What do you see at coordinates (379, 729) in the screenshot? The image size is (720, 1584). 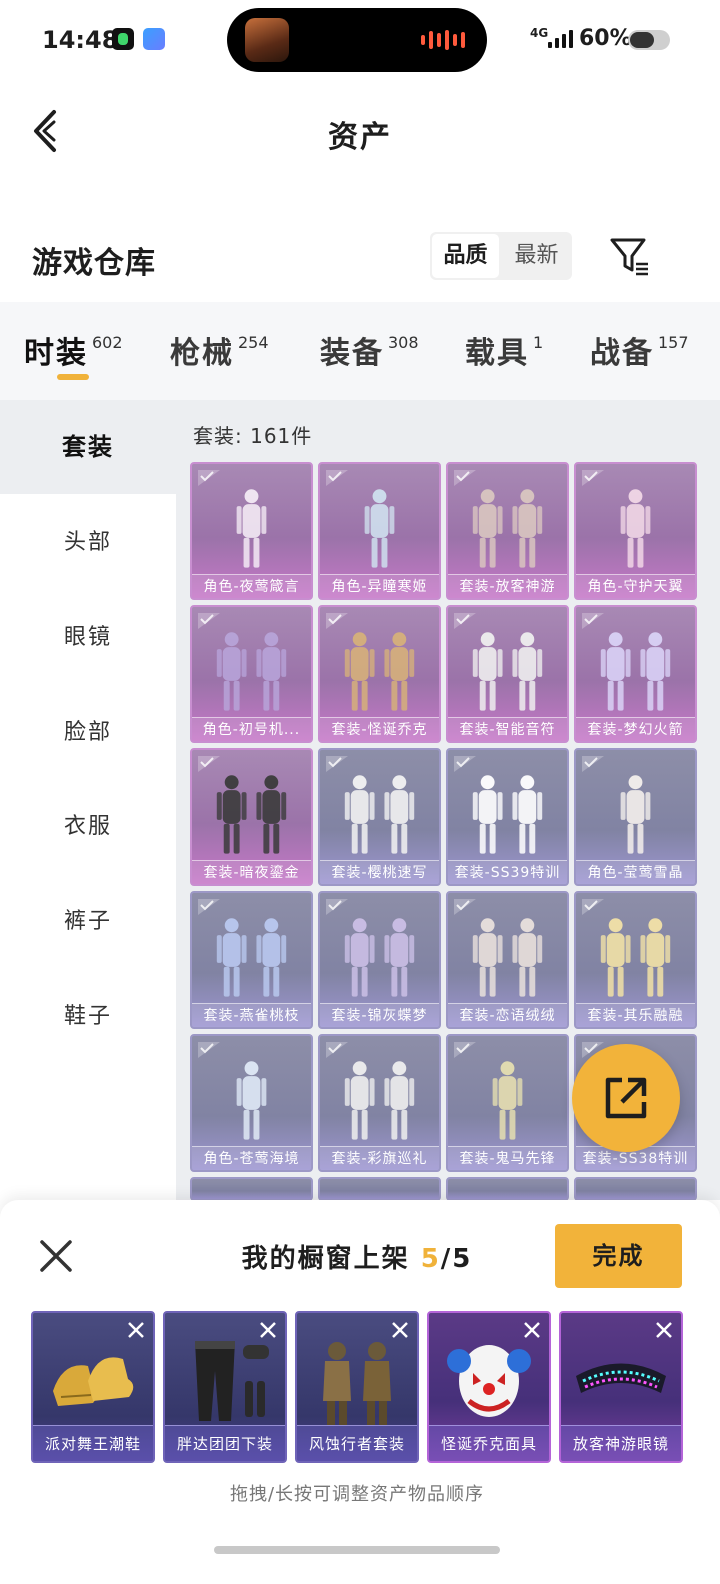 I see `grid-item-label: 套装-怪诞乔克` at bounding box center [379, 729].